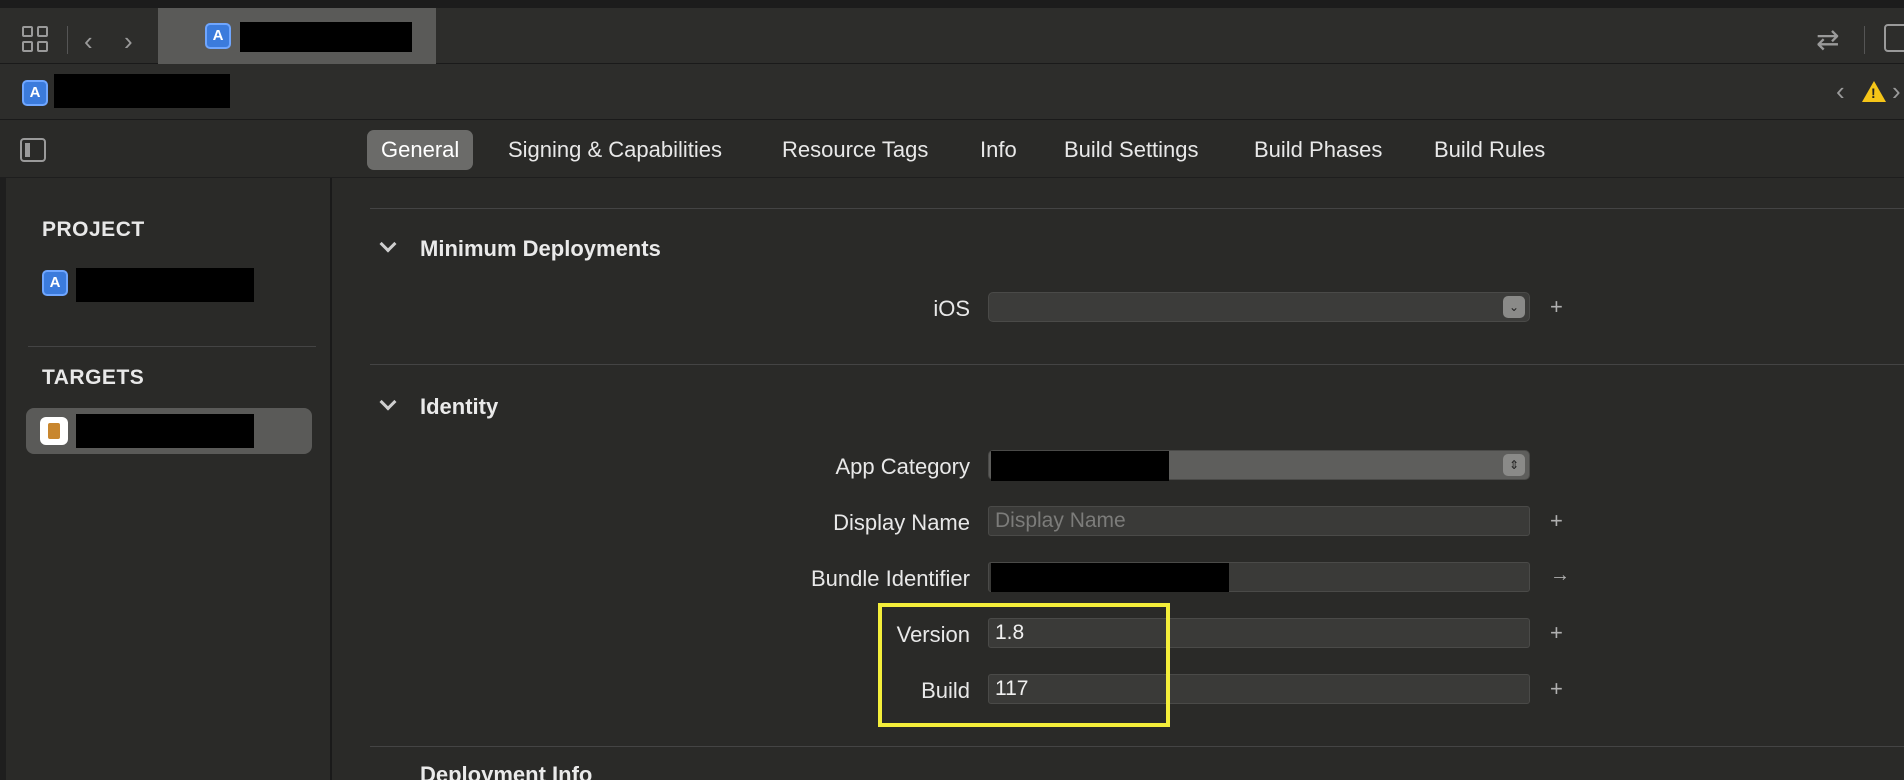 The width and height of the screenshot is (1904, 780). I want to click on app-category-label: App Category, so click(902, 466).